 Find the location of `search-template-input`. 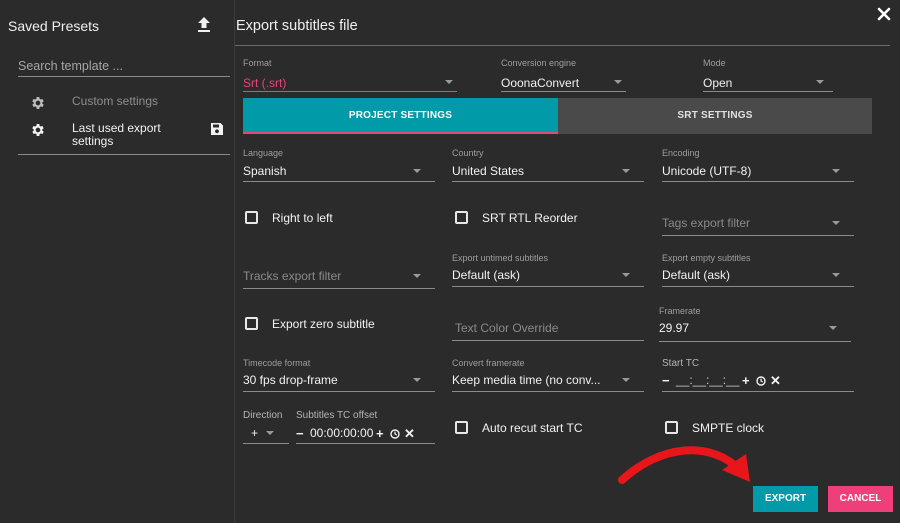

search-template-input is located at coordinates (124, 66).